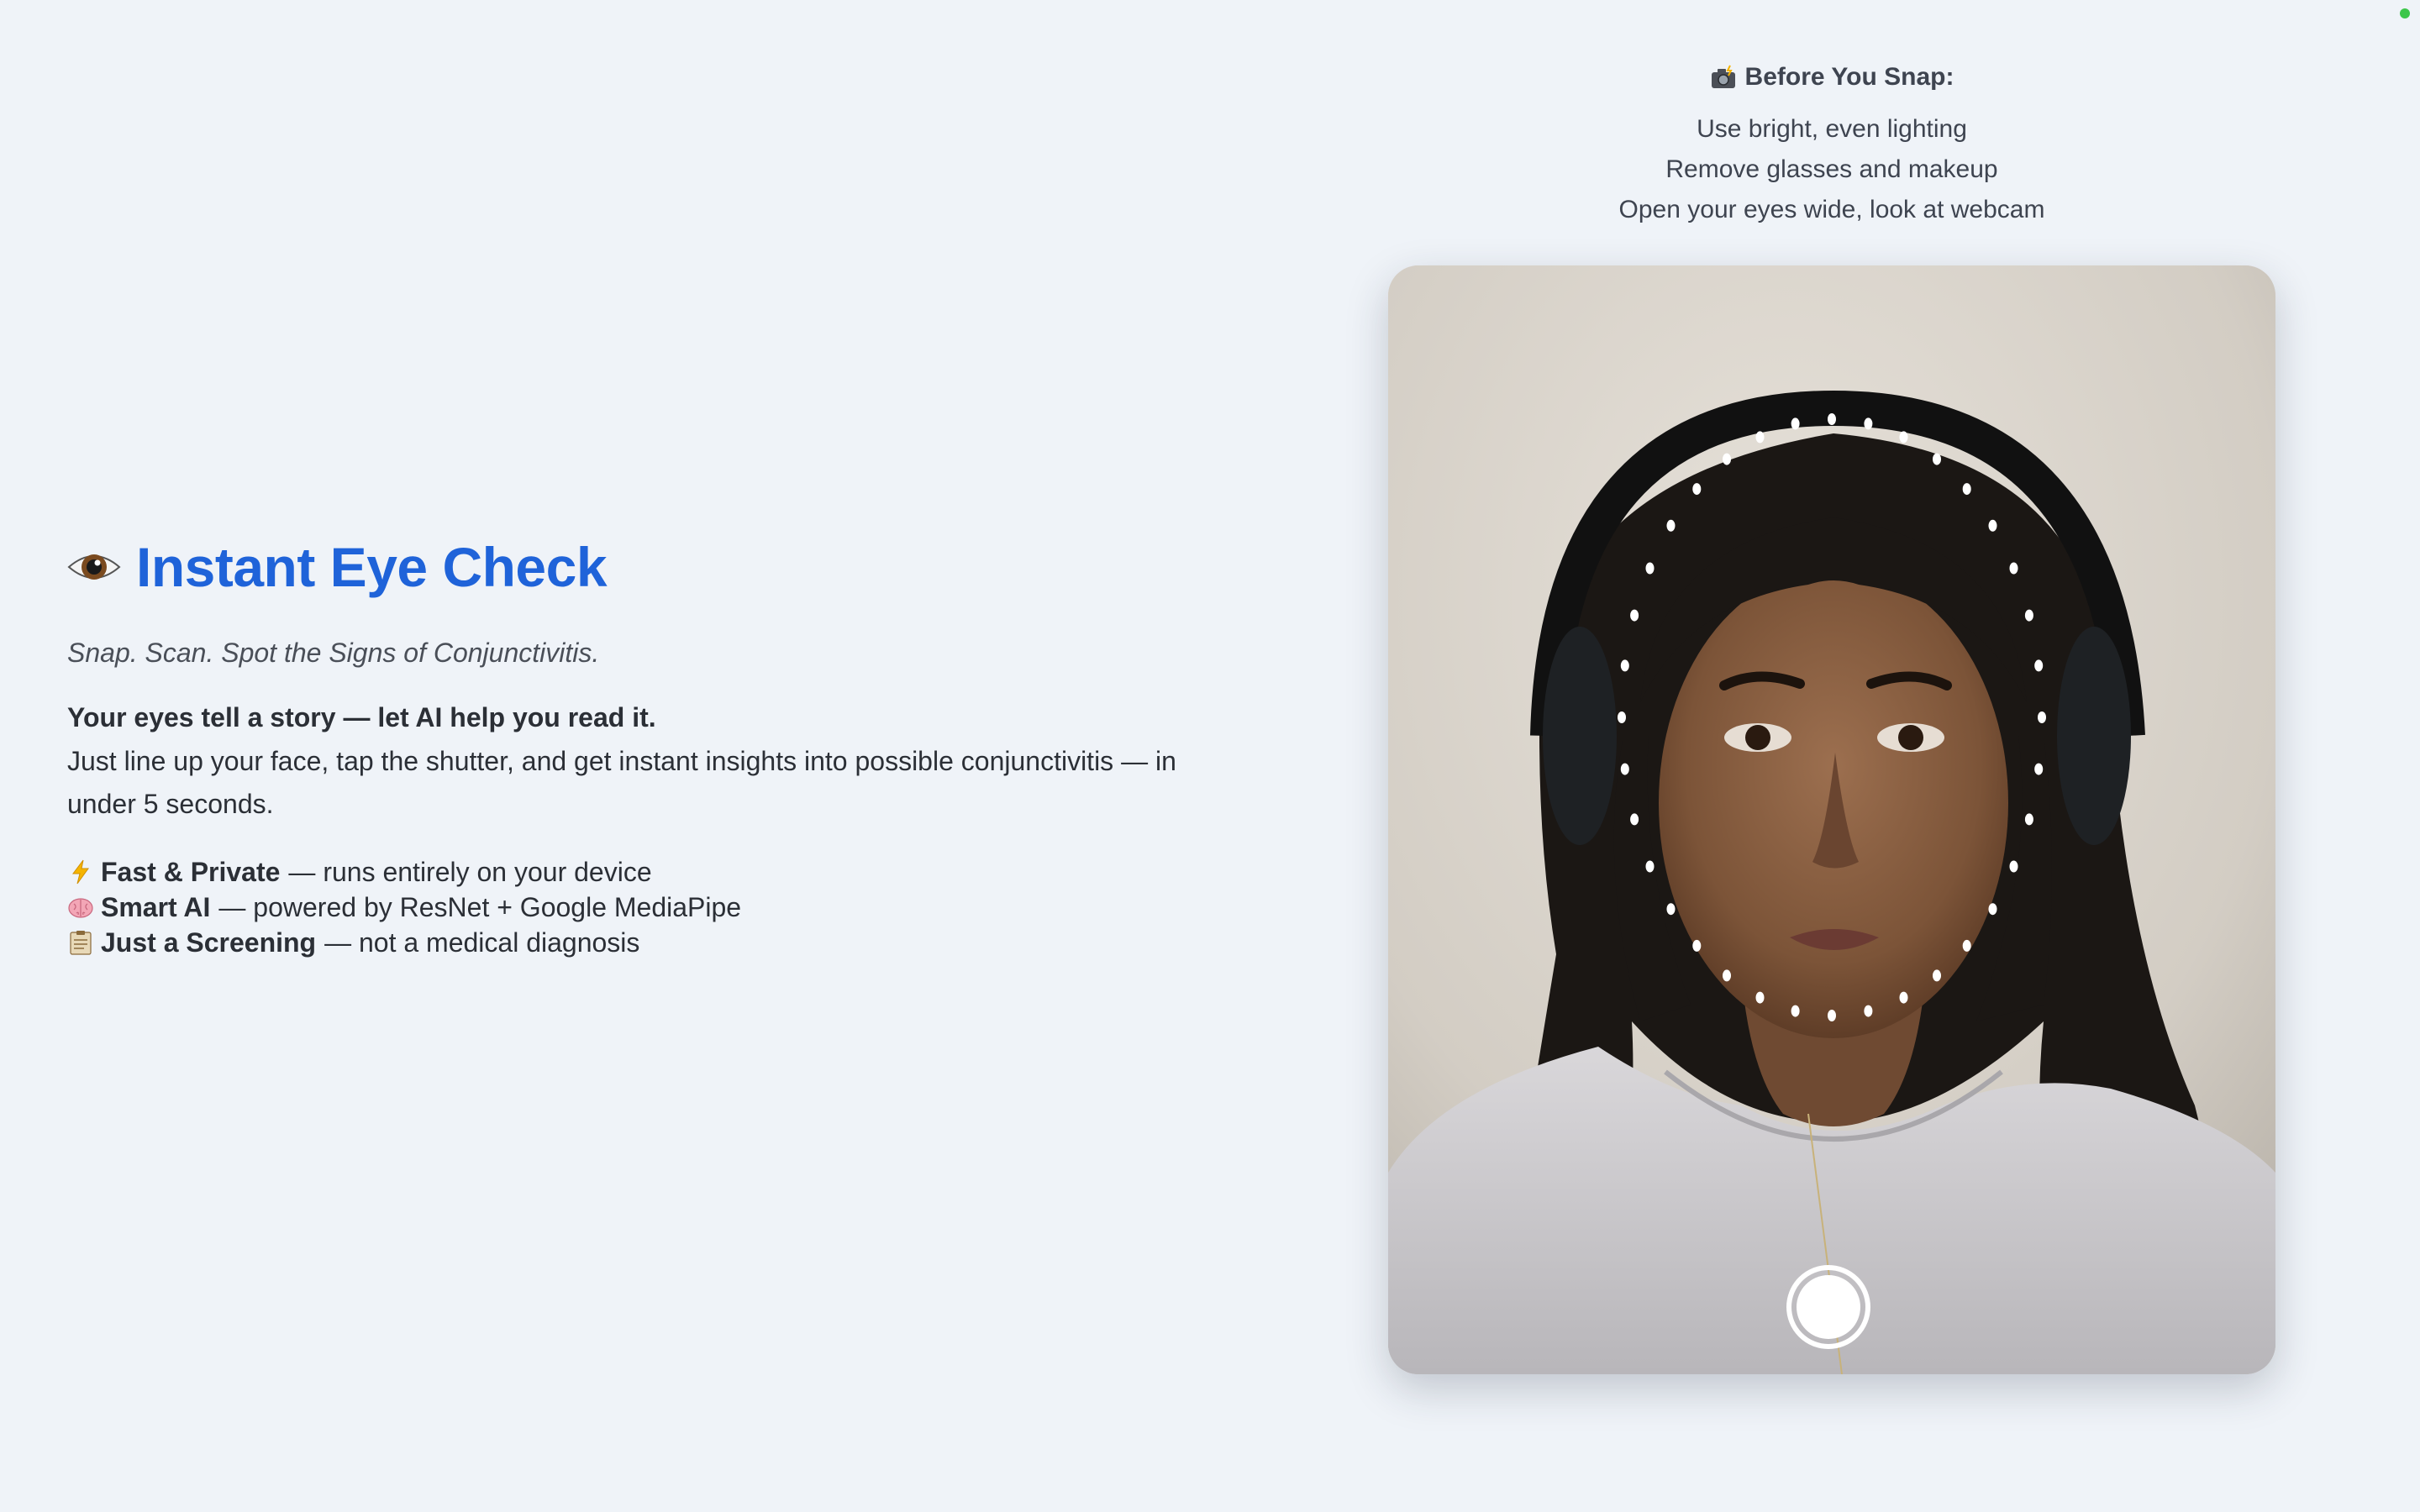 Image resolution: width=2420 pixels, height=1512 pixels. I want to click on brain-icon, so click(80, 908).